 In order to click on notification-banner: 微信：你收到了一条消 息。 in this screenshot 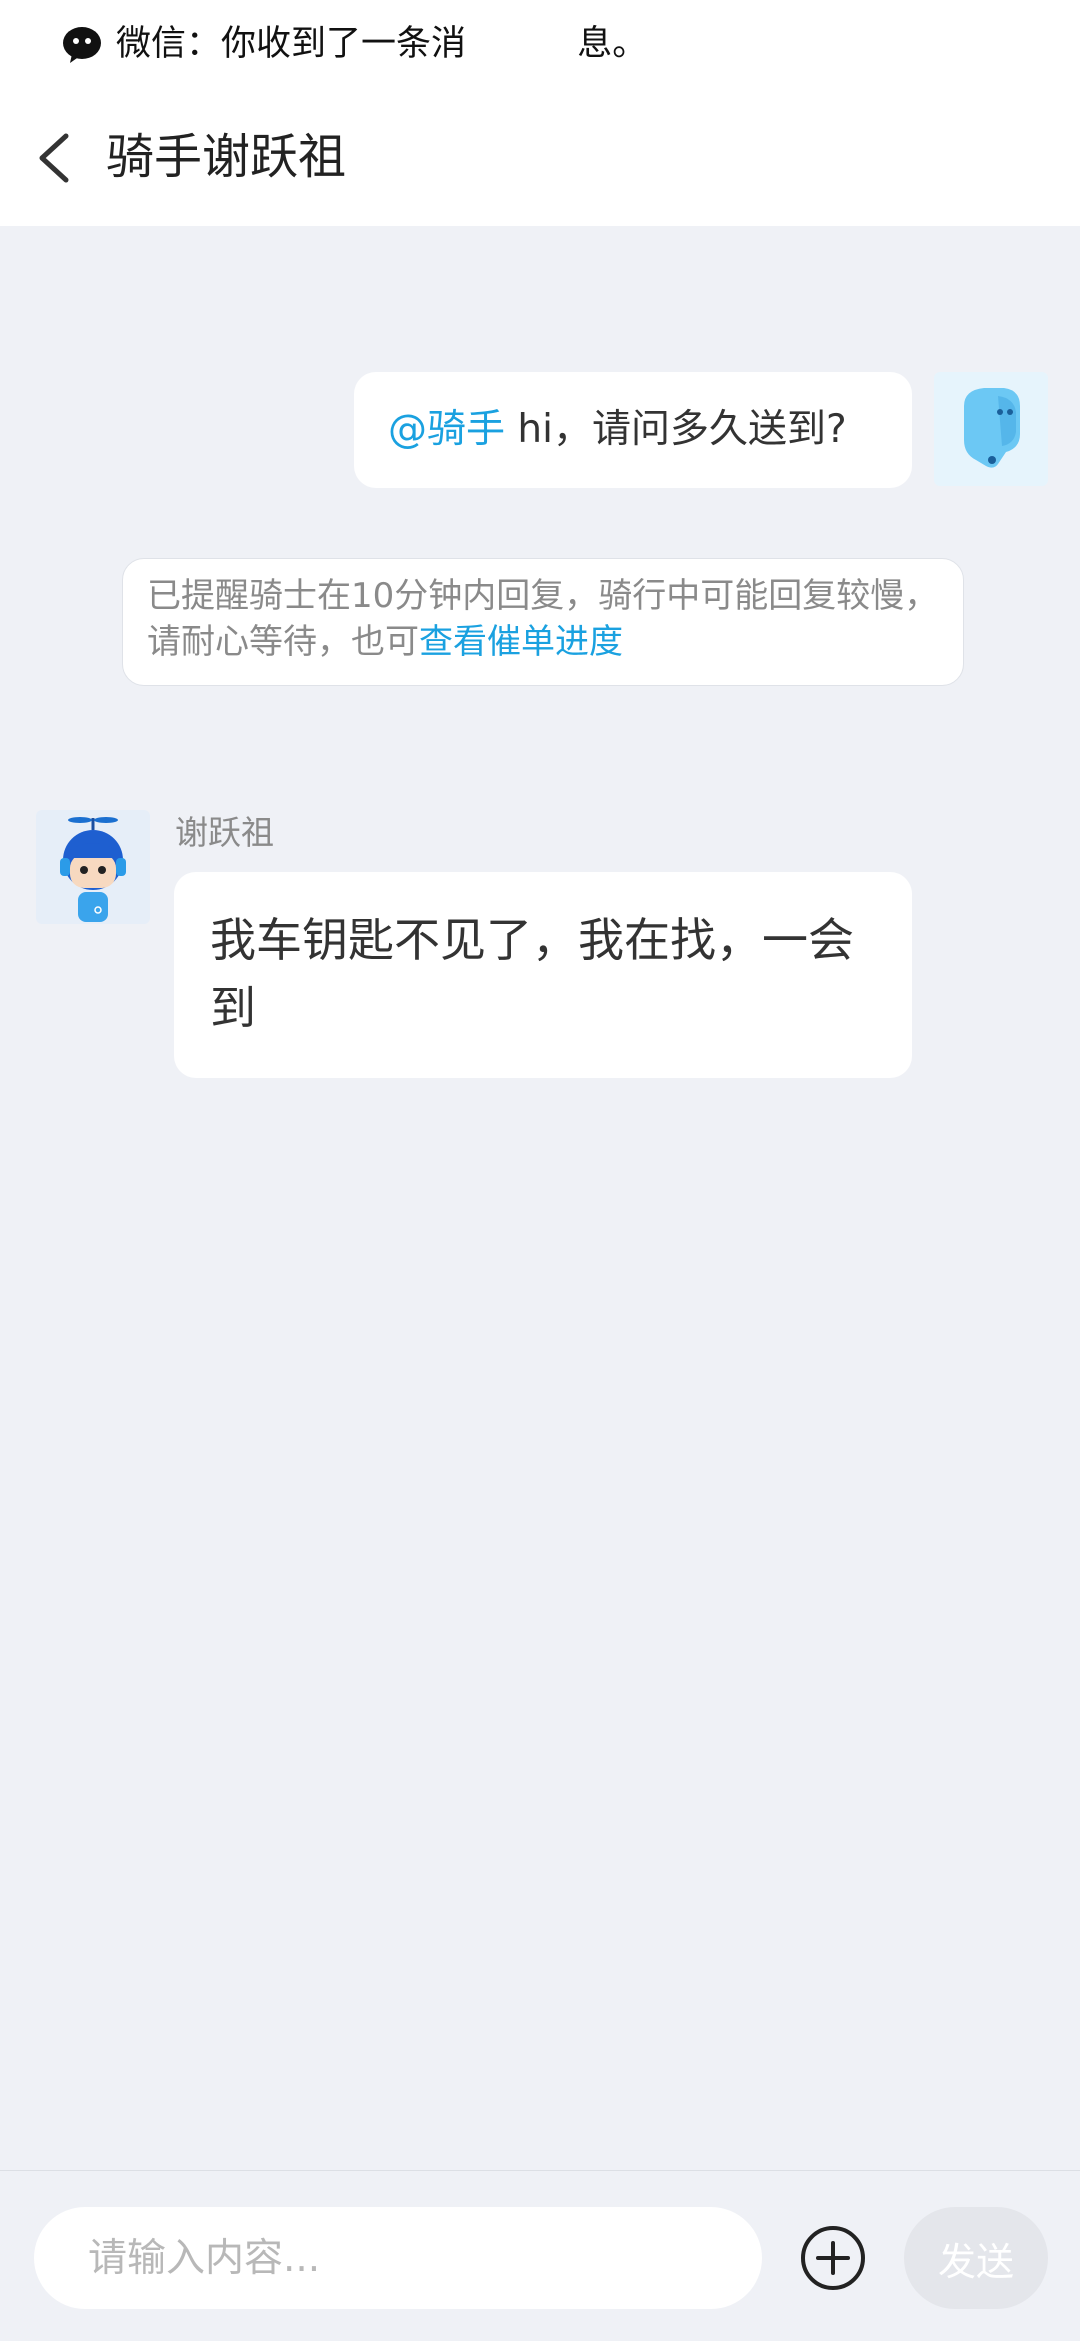, I will do `click(540, 45)`.